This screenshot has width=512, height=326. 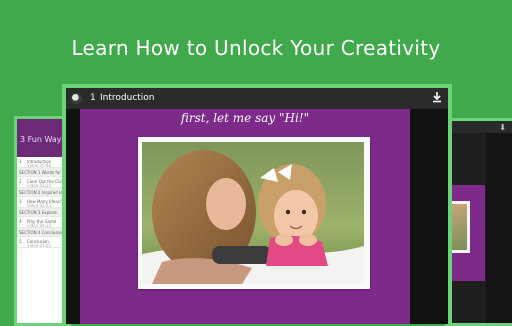 I want to click on download-icon, so click(x=437, y=98).